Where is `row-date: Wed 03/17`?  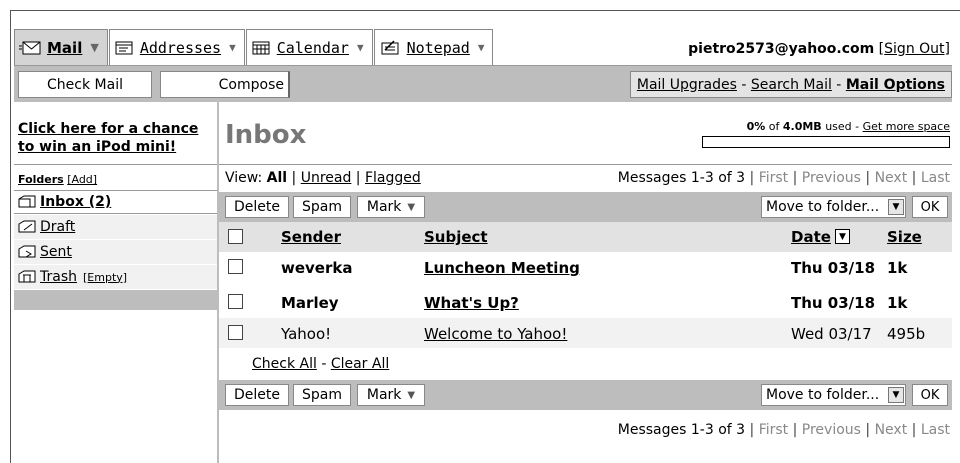 row-date: Wed 03/17 is located at coordinates (831, 334).